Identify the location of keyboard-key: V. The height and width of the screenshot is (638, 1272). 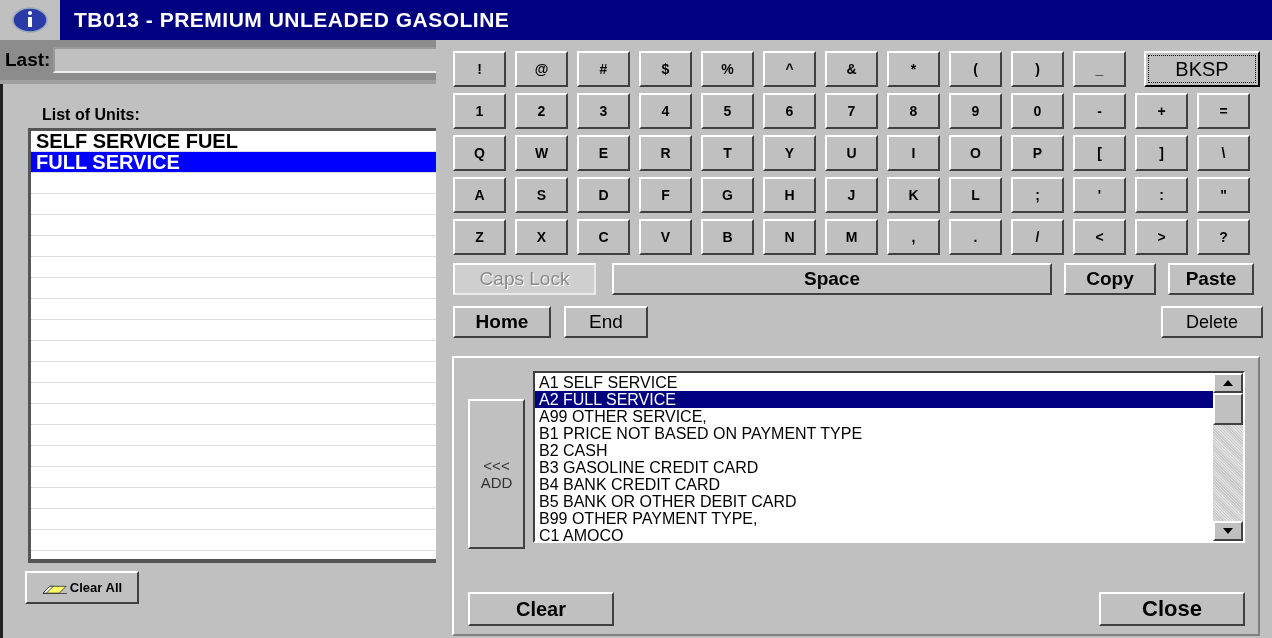
(665, 237).